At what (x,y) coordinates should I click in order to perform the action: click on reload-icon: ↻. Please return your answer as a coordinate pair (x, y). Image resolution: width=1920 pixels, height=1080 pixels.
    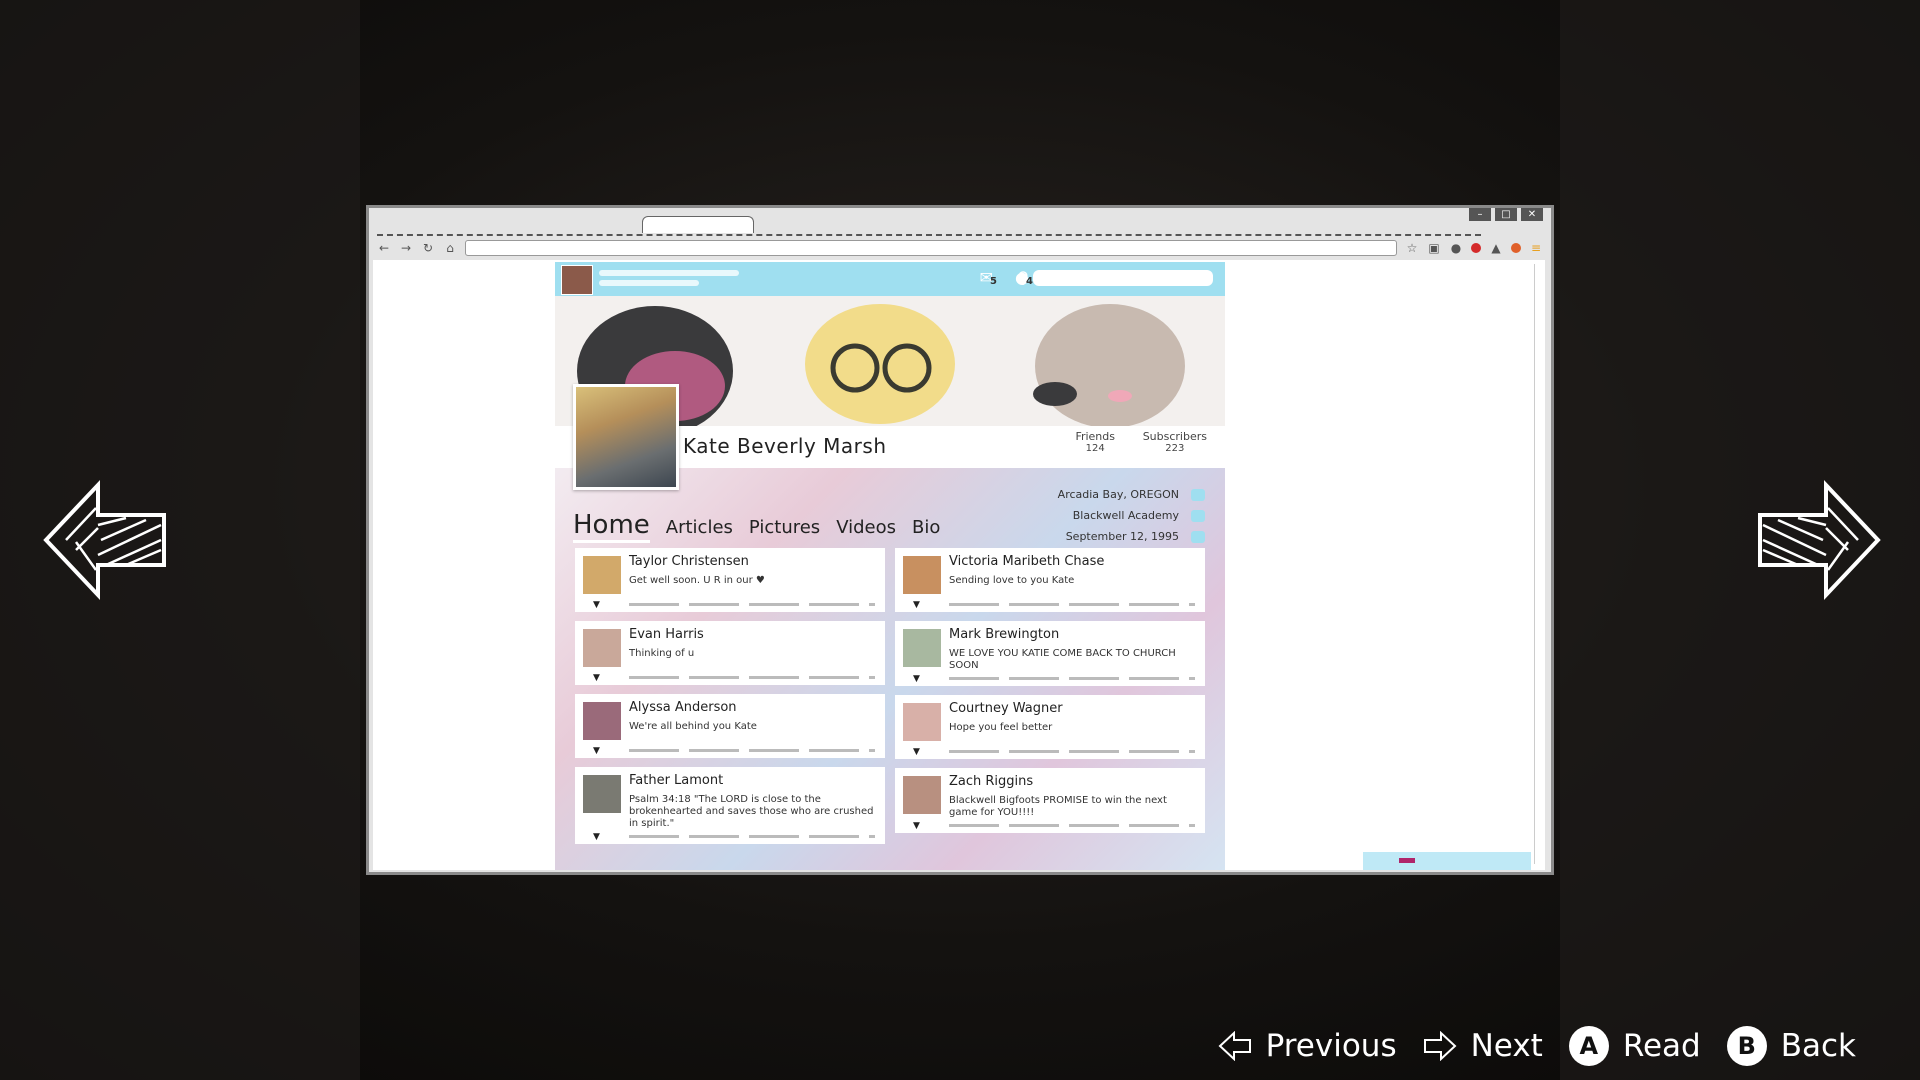
    Looking at the image, I should click on (428, 248).